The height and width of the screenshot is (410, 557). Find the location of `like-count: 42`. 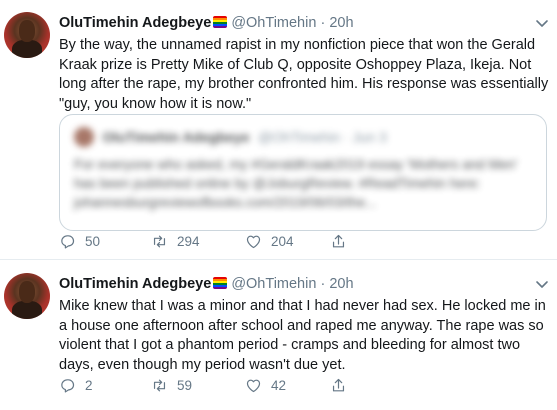

like-count: 42 is located at coordinates (279, 385).